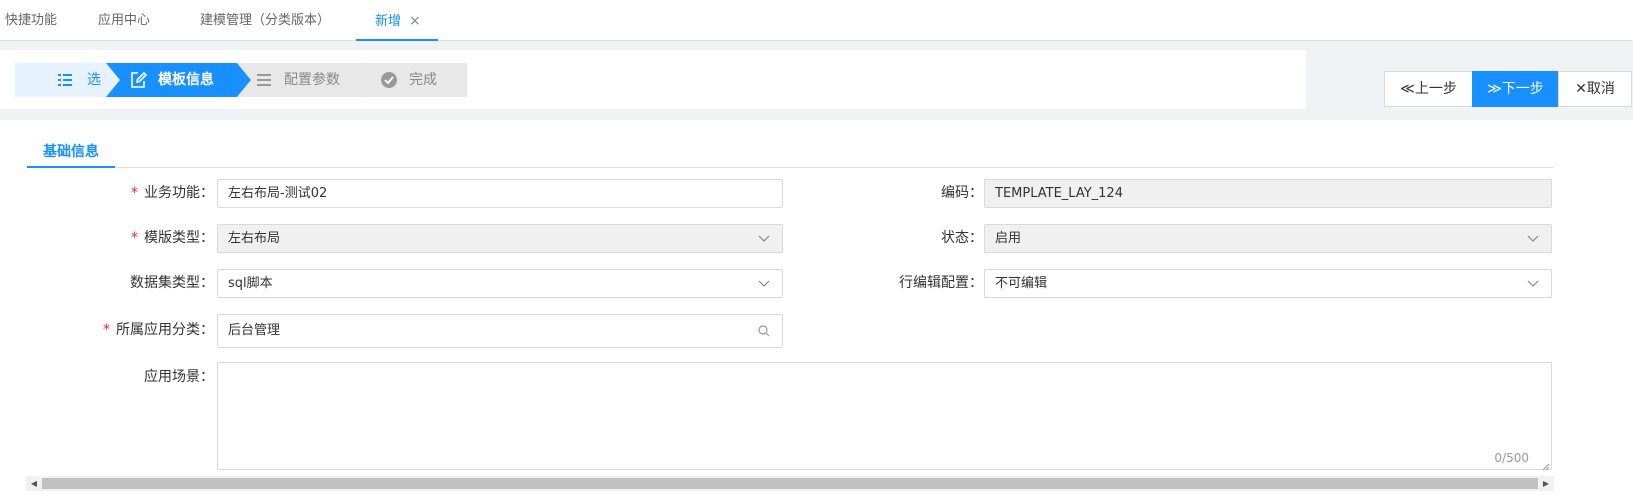  Describe the element at coordinates (1546, 483) in the screenshot. I see `scroll-right-icon: ▶` at that location.